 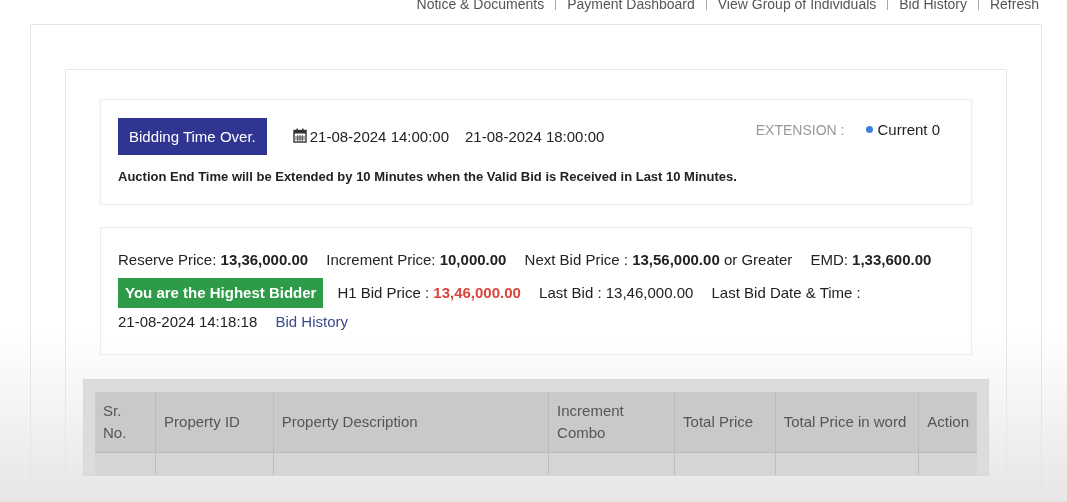 What do you see at coordinates (221, 293) in the screenshot?
I see `highest-bidder-badge: You are the Highest Bidder` at bounding box center [221, 293].